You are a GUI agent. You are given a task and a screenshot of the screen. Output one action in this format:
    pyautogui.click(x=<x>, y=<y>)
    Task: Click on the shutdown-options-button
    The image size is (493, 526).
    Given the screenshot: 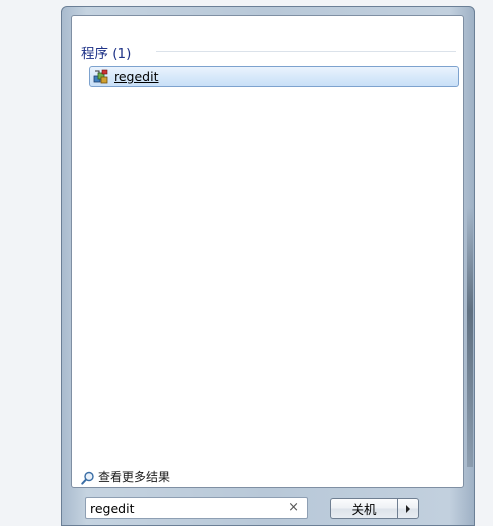 What is the action you would take?
    pyautogui.click(x=408, y=508)
    